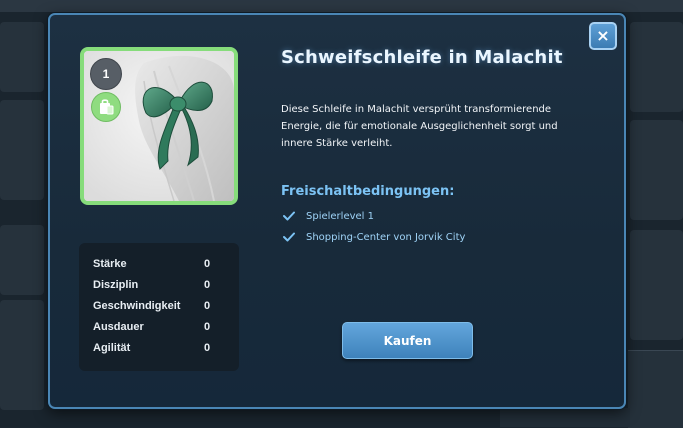  Describe the element at coordinates (116, 285) in the screenshot. I see `stat-name: Disziplin` at that location.